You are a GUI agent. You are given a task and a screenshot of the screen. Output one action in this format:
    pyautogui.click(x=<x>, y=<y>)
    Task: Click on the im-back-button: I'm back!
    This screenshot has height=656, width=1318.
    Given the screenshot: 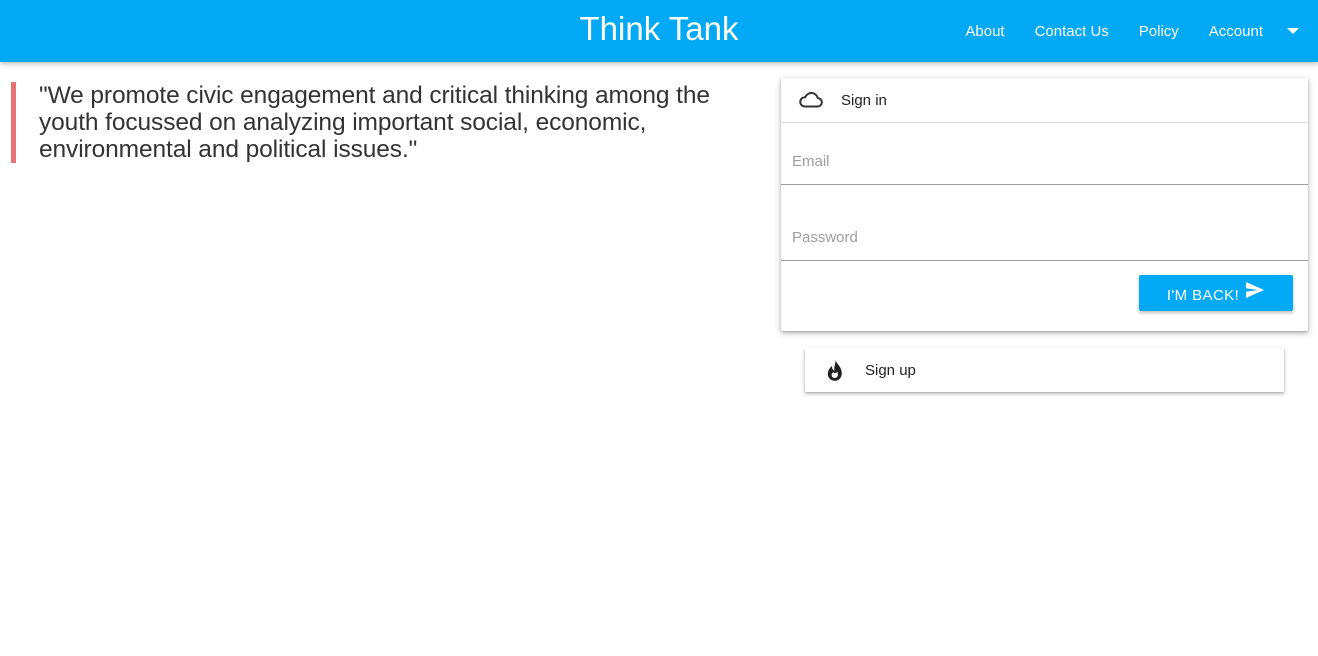 What is the action you would take?
    pyautogui.click(x=1216, y=293)
    